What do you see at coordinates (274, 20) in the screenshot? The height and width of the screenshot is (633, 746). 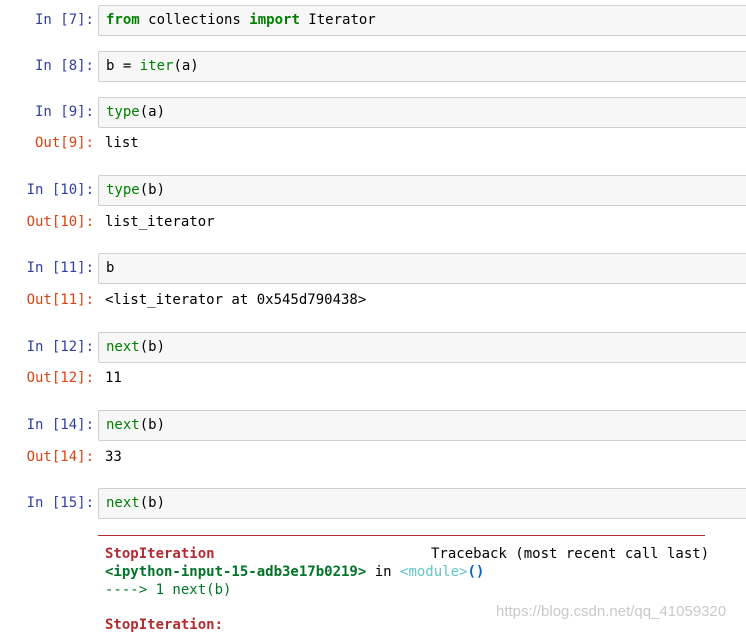 I see `keyword-import: import` at bounding box center [274, 20].